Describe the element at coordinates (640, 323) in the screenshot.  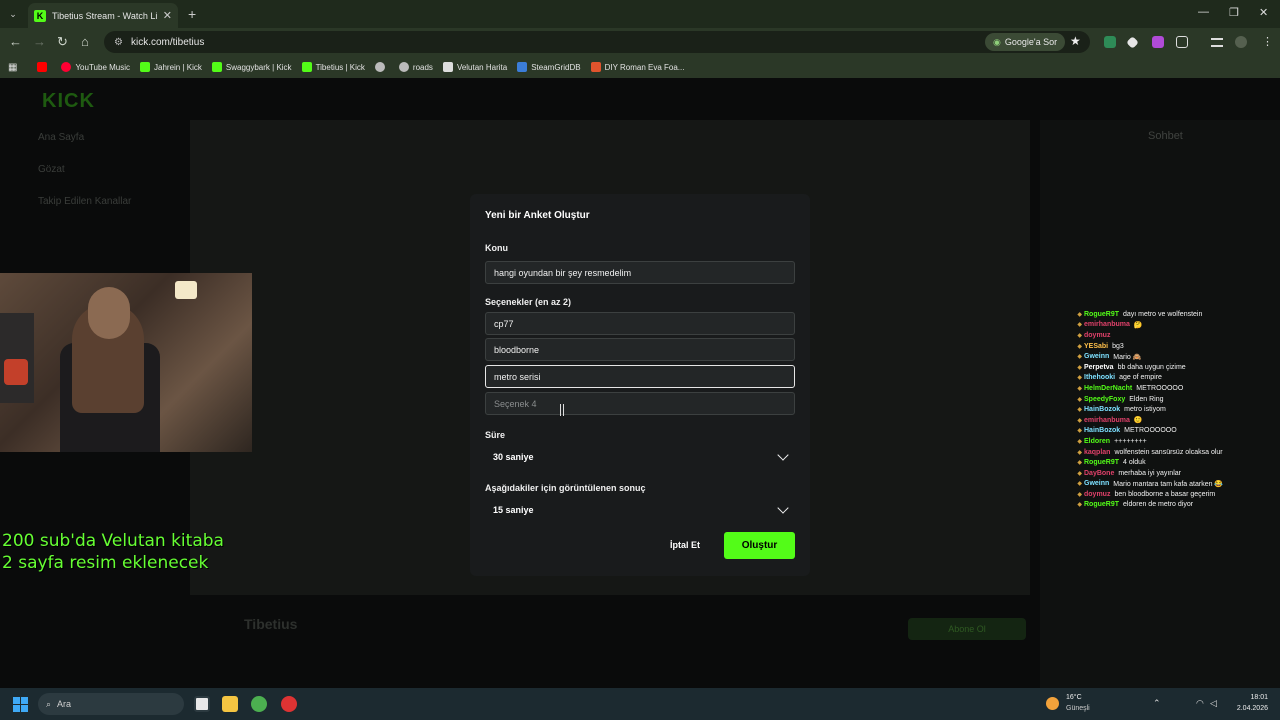
I see `option-1-input: cp77` at that location.